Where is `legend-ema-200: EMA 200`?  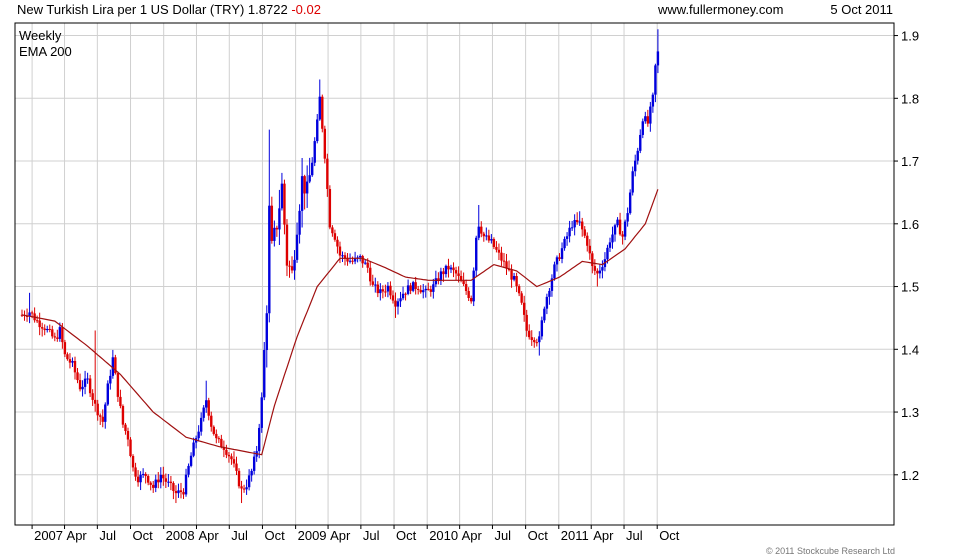
legend-ema-200: EMA 200 is located at coordinates (45, 51).